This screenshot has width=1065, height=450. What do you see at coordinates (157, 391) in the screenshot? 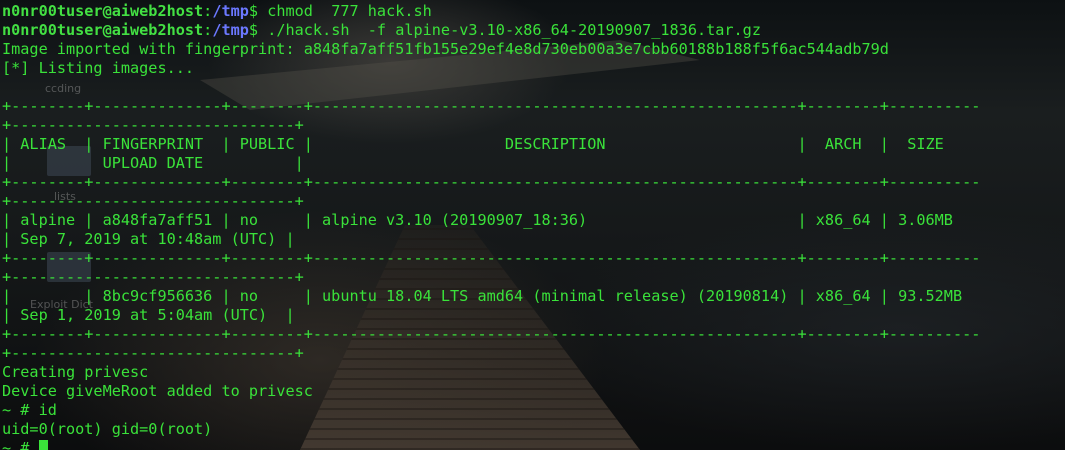
I see `output-line: Device giveMeRoot added to privesc` at bounding box center [157, 391].